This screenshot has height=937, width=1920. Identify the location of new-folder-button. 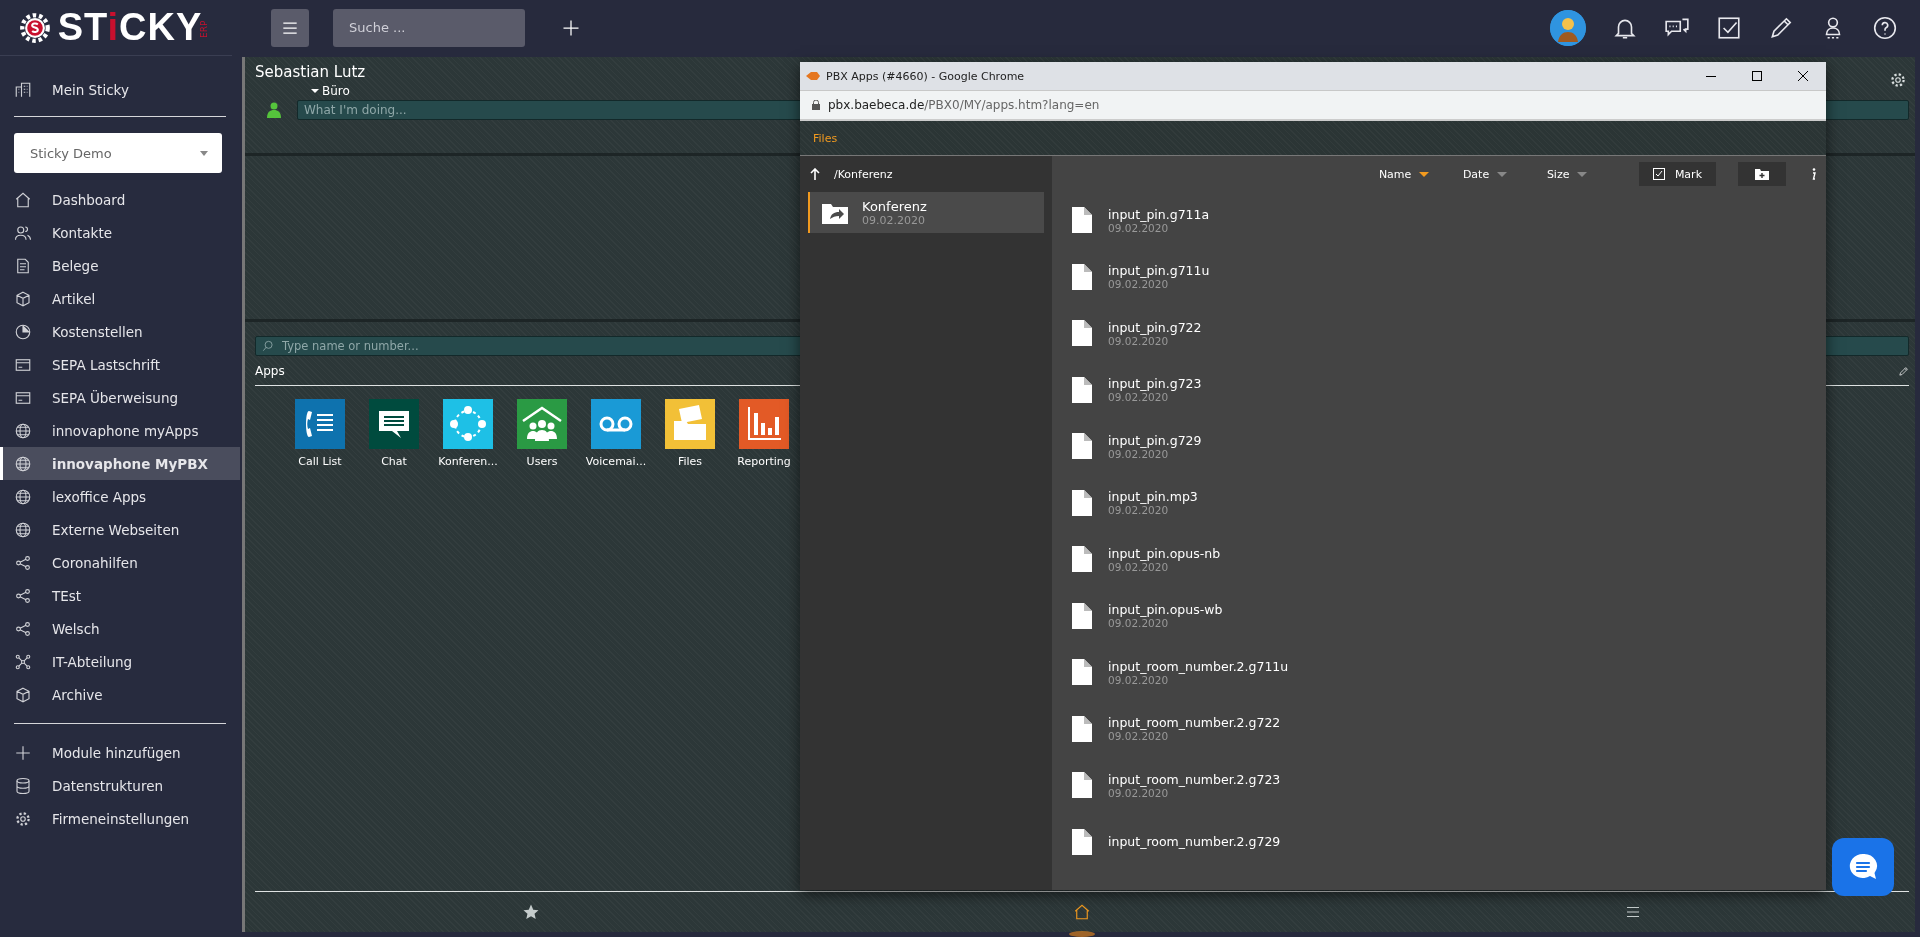
(1762, 174).